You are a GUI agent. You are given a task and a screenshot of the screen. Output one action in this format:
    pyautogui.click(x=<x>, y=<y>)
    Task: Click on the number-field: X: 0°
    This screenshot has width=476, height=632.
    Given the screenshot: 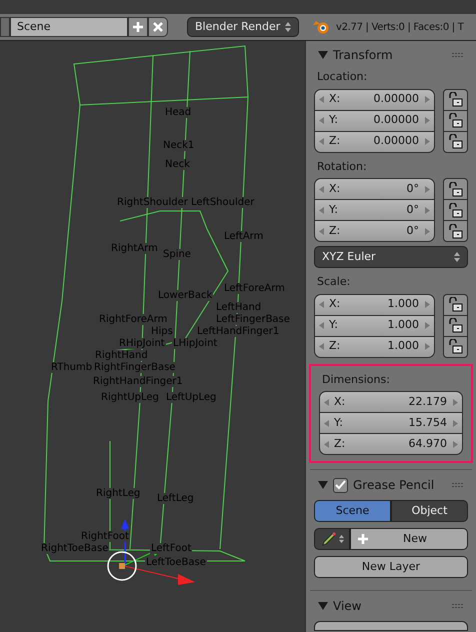 What is the action you would take?
    pyautogui.click(x=374, y=189)
    